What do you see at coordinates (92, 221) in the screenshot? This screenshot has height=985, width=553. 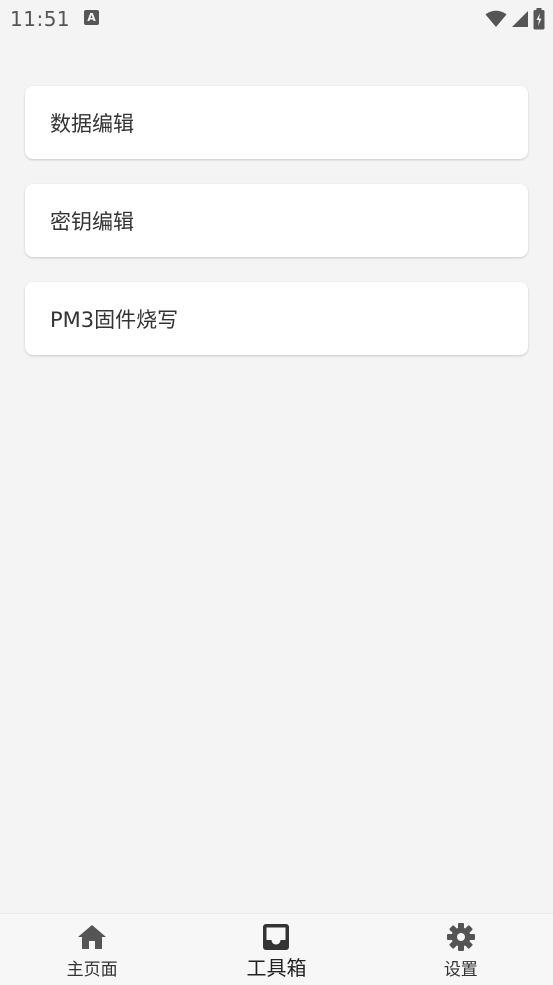 I see `card-label: 密钥编辑` at bounding box center [92, 221].